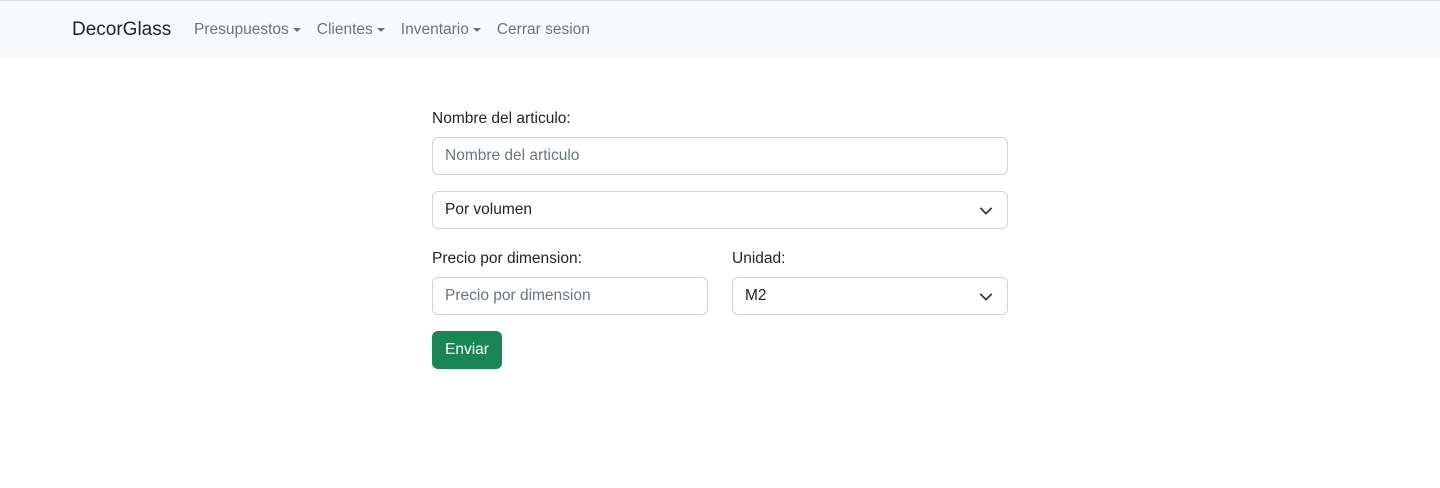 This screenshot has width=1440, height=488. Describe the element at coordinates (570, 296) in the screenshot. I see `precio-input` at that location.